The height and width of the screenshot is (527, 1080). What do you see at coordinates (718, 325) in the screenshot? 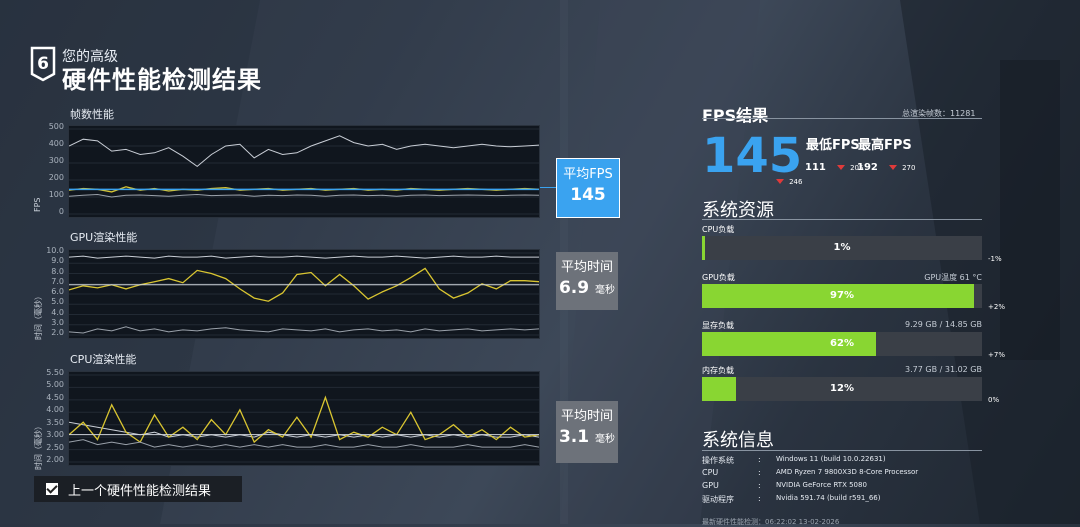
I see `resource-label: 显存负载` at bounding box center [718, 325].